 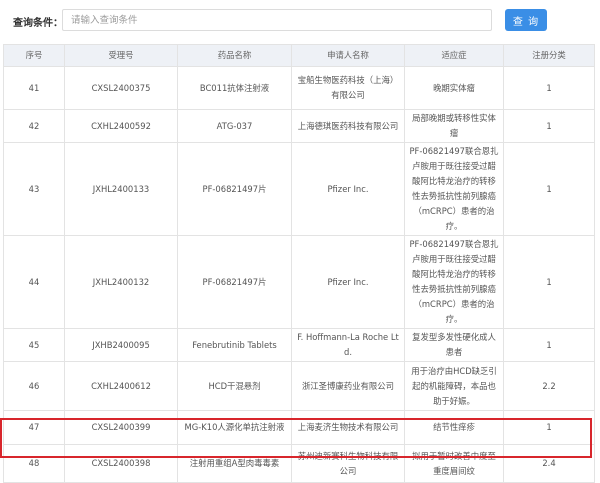 What do you see at coordinates (121, 88) in the screenshot?
I see `cell-acceptance-no: CXSL2400375` at bounding box center [121, 88].